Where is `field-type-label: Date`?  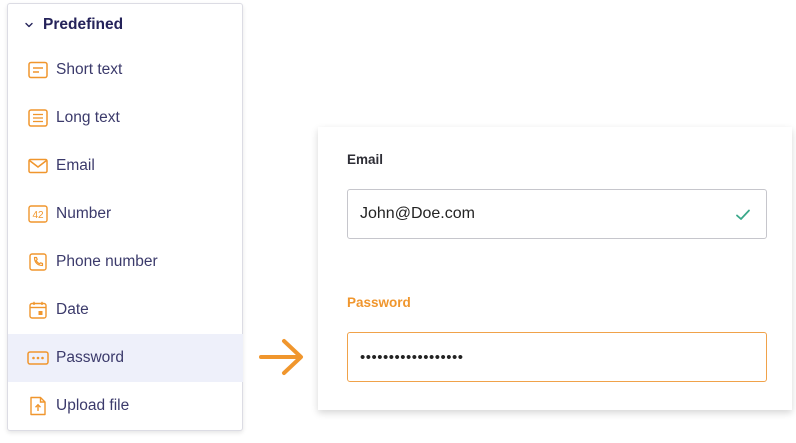 field-type-label: Date is located at coordinates (72, 309).